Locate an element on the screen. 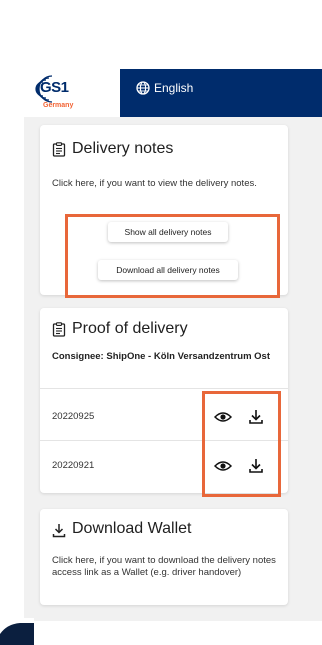 This screenshot has width=322, height=645. gs1-logo: GS1 Germany is located at coordinates (72, 93).